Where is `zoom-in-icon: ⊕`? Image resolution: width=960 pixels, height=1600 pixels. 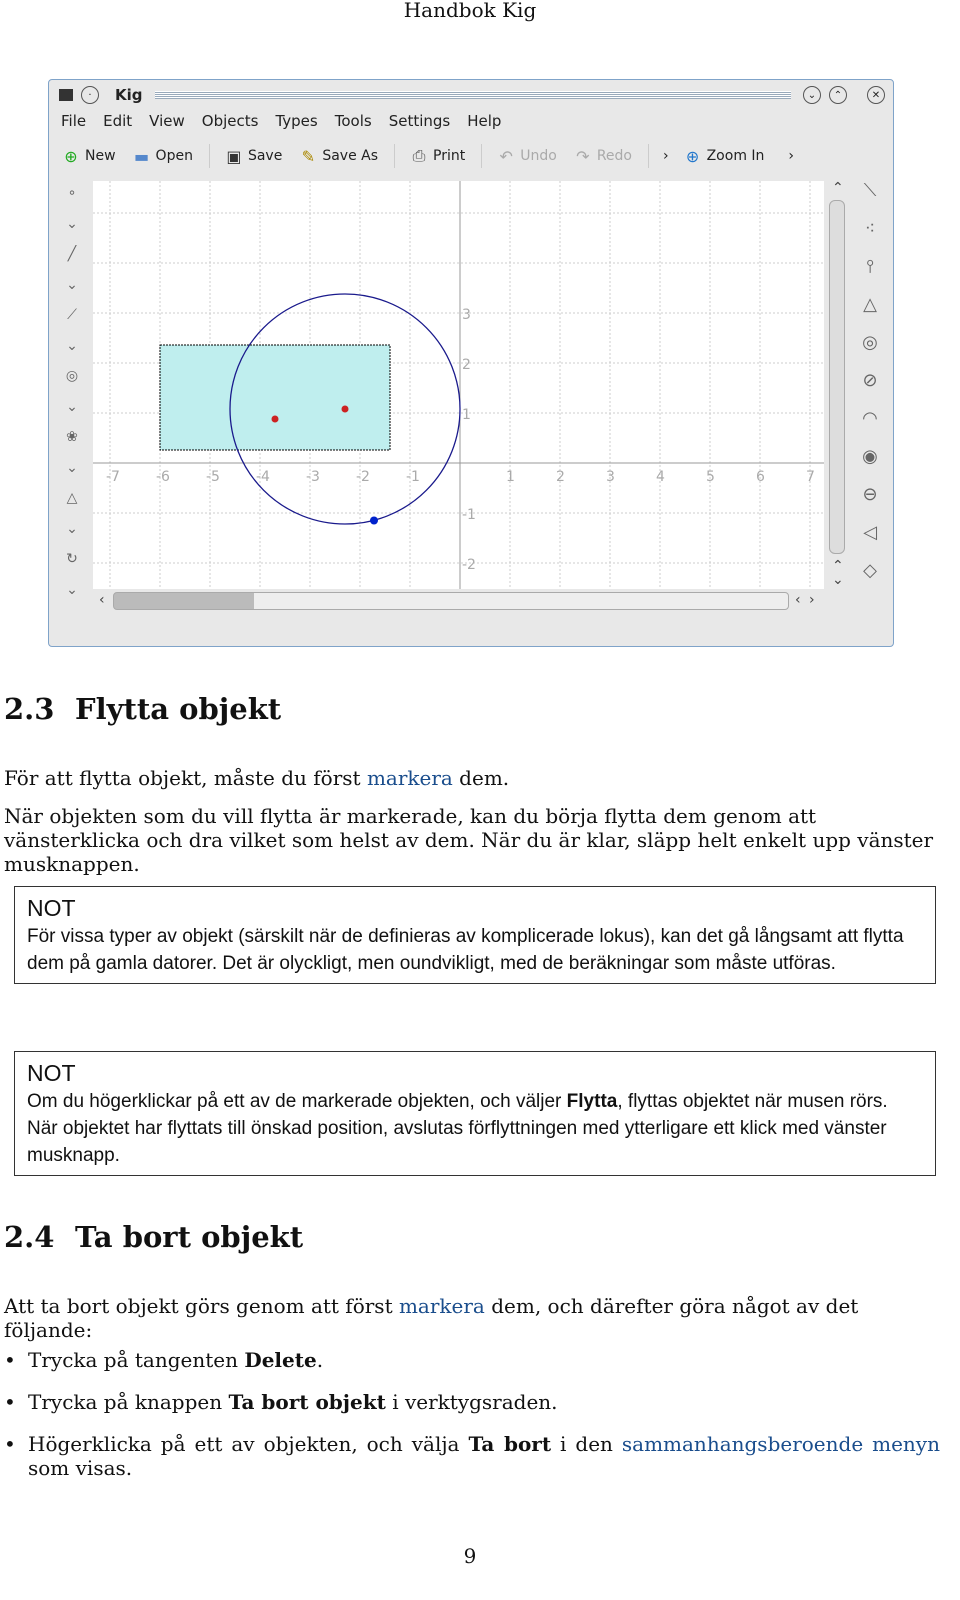
zoom-in-icon: ⊕ is located at coordinates (692, 156).